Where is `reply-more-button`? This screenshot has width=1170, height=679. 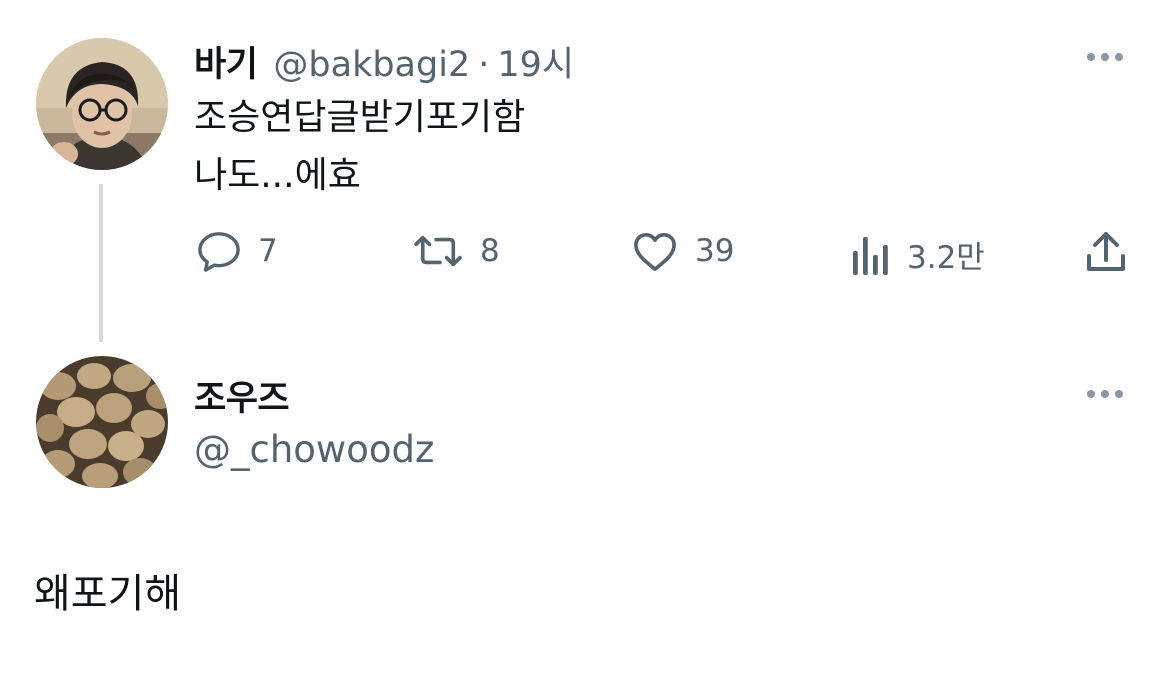
reply-more-button is located at coordinates (1105, 394).